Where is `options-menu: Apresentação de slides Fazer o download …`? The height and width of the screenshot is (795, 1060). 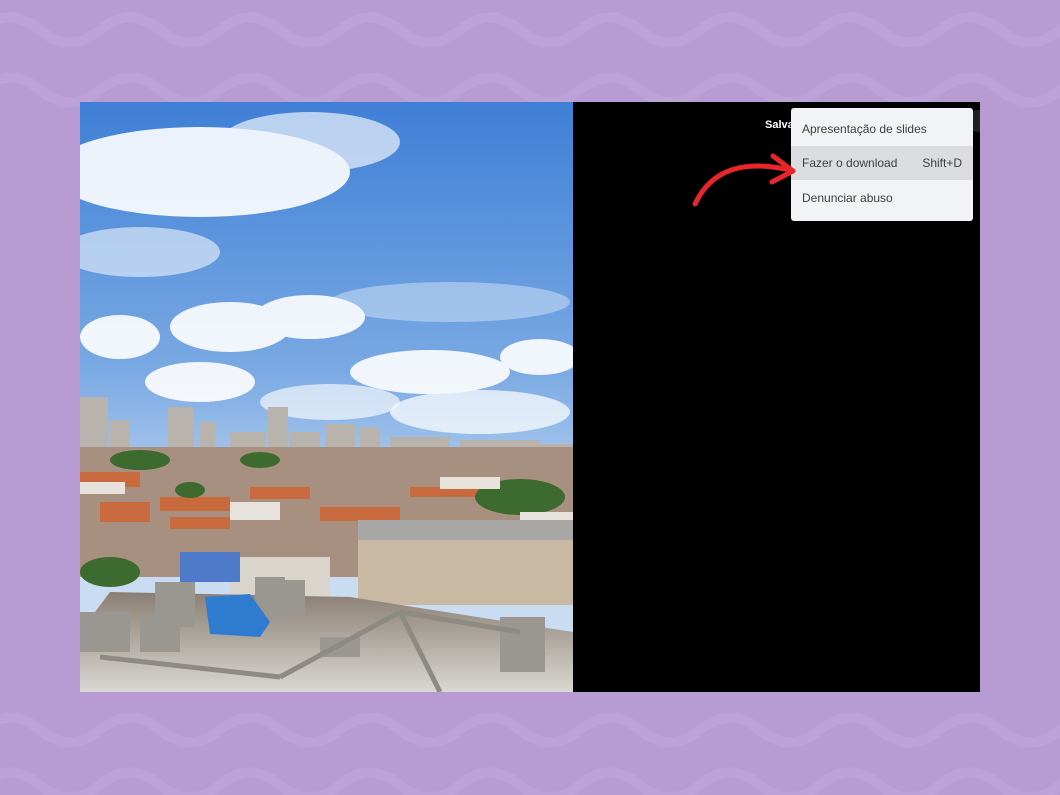
options-menu: Apresentação de slides Fazer o download … is located at coordinates (882, 164).